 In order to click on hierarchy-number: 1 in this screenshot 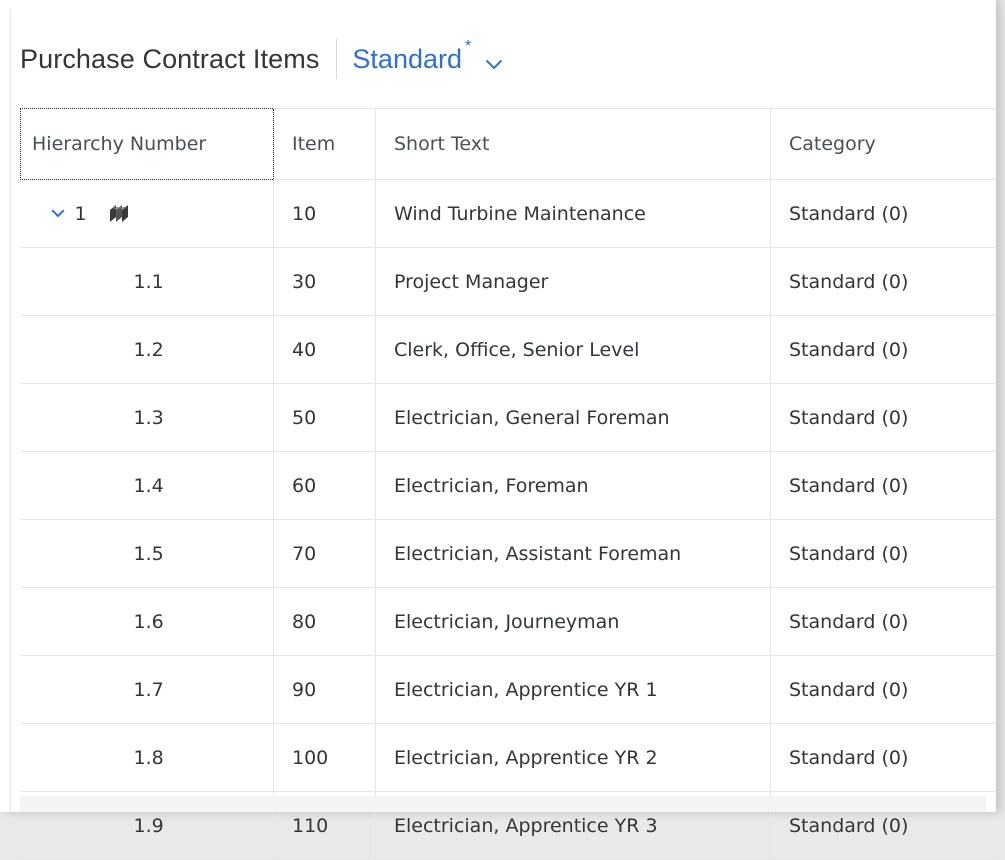, I will do `click(80, 213)`.